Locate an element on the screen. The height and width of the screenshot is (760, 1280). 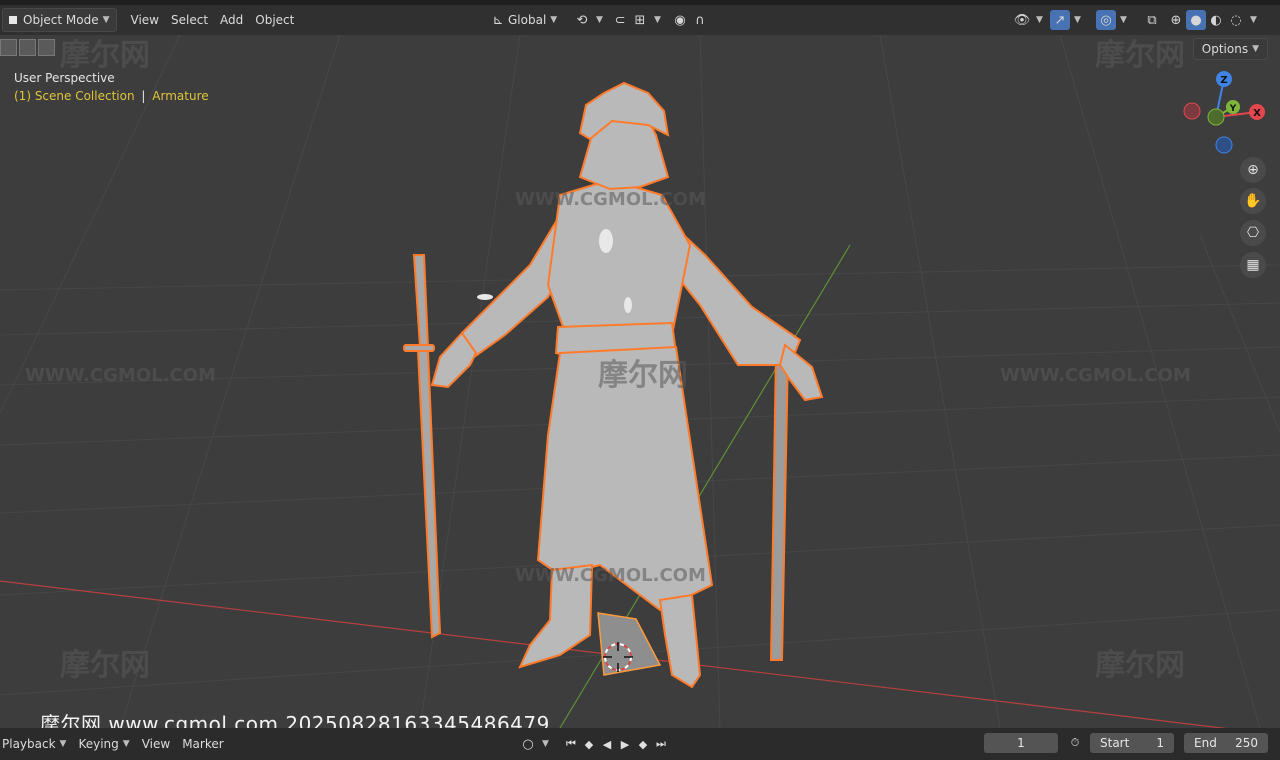
menu-object: Object is located at coordinates (274, 20).